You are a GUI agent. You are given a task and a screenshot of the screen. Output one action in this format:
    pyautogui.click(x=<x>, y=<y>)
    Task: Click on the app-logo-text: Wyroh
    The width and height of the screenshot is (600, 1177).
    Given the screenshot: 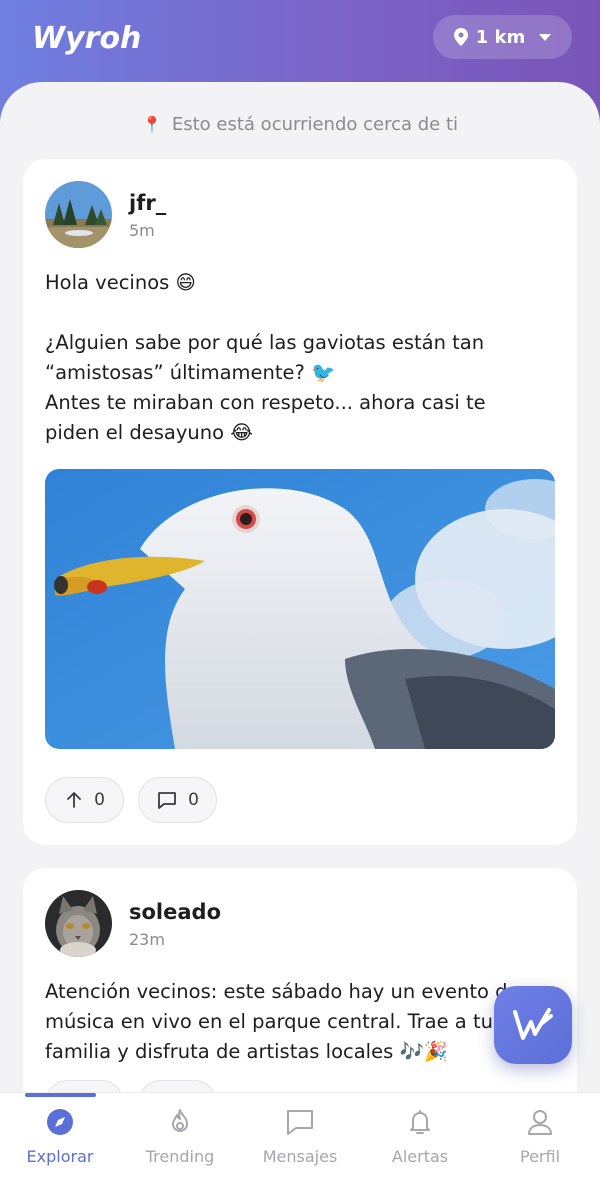 What is the action you would take?
    pyautogui.click(x=87, y=38)
    